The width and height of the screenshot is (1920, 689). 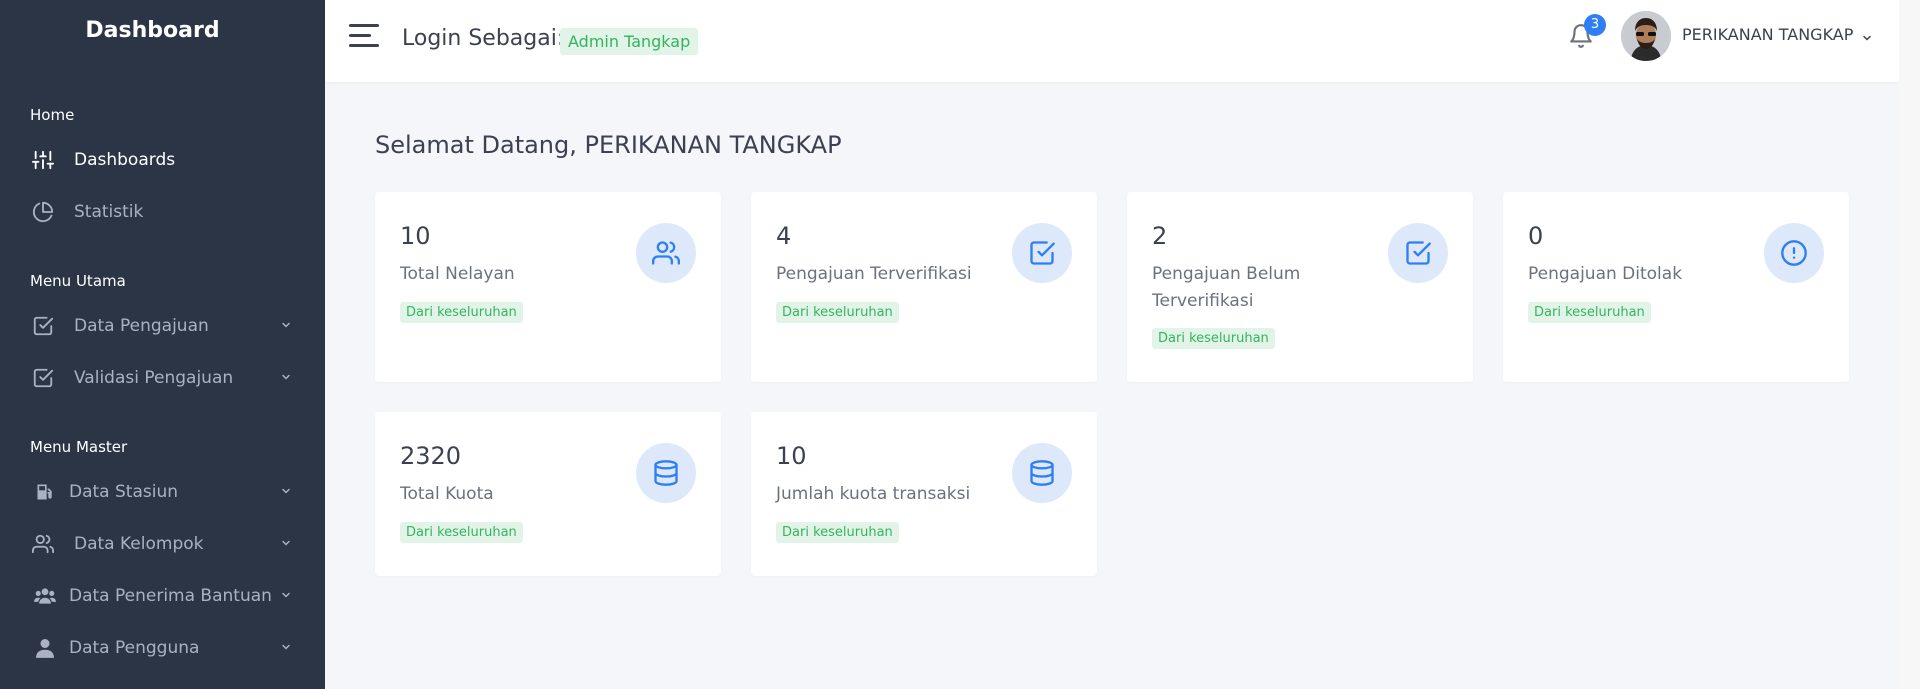 I want to click on sidebar-item-validasi-pengajuan: Validasi Pengajuan, so click(x=162, y=378).